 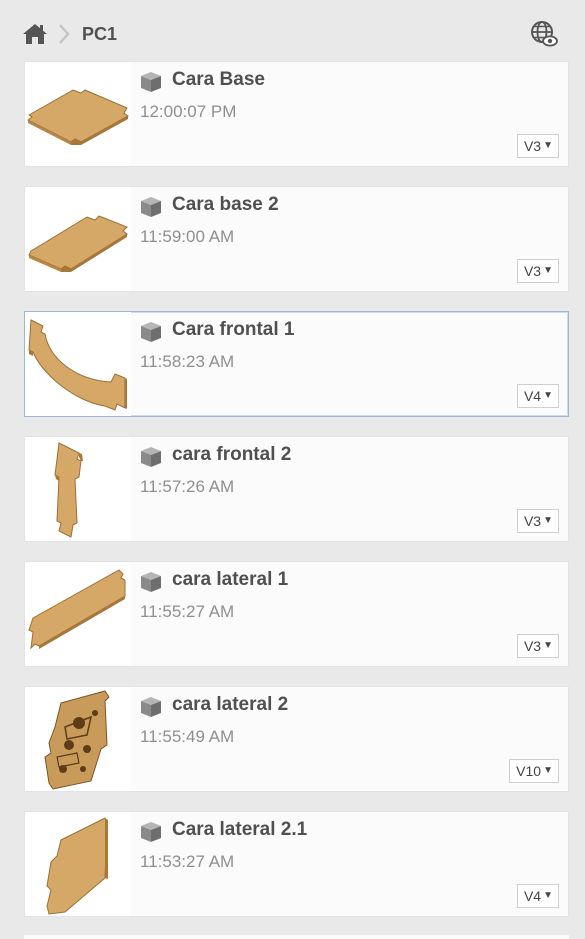 I want to click on globe-eye-icon, so click(x=544, y=34).